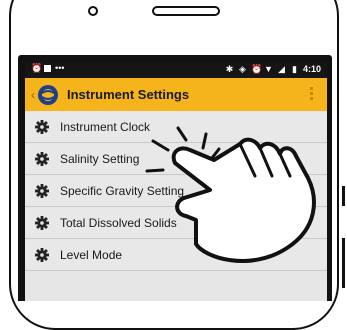 The image size is (347, 330). I want to click on list-item-label: Total Dissolved Solids, so click(118, 222).